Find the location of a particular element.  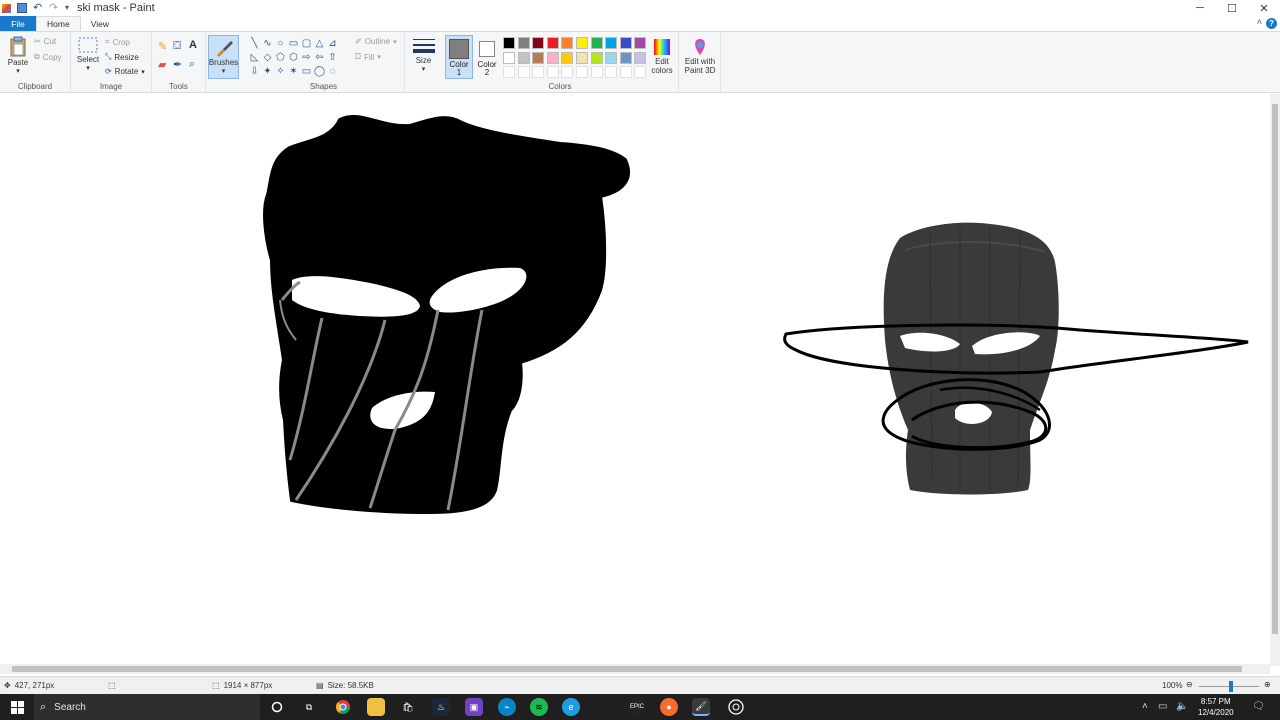

shape-icon: △ is located at coordinates (319, 44).